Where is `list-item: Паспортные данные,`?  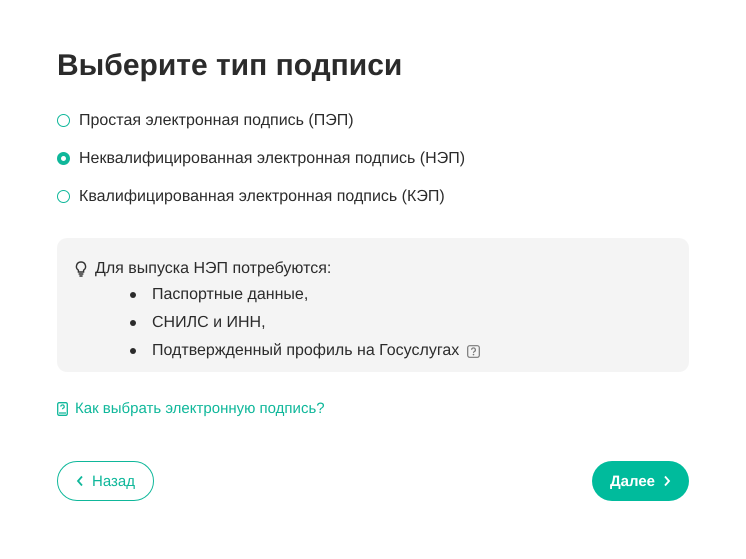
list-item: Паспортные данные, is located at coordinates (230, 295).